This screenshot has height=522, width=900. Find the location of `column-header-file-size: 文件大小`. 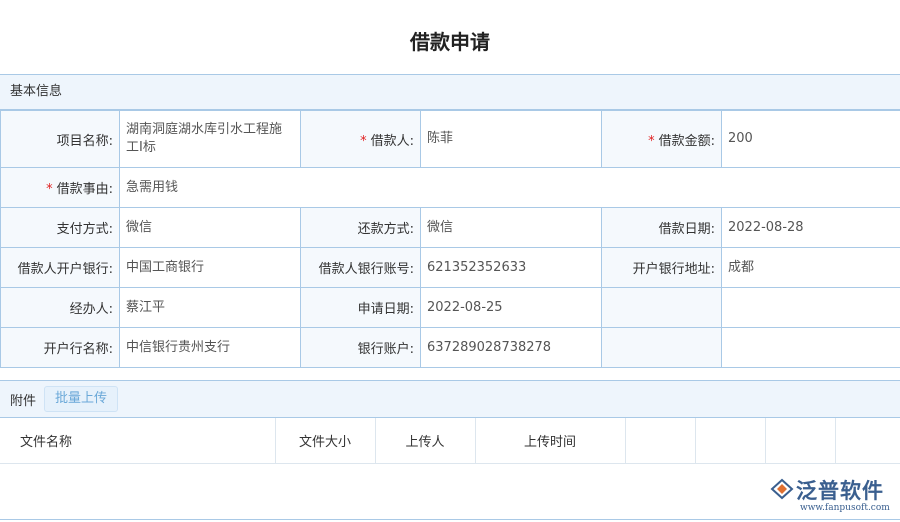

column-header-file-size: 文件大小 is located at coordinates (325, 441).